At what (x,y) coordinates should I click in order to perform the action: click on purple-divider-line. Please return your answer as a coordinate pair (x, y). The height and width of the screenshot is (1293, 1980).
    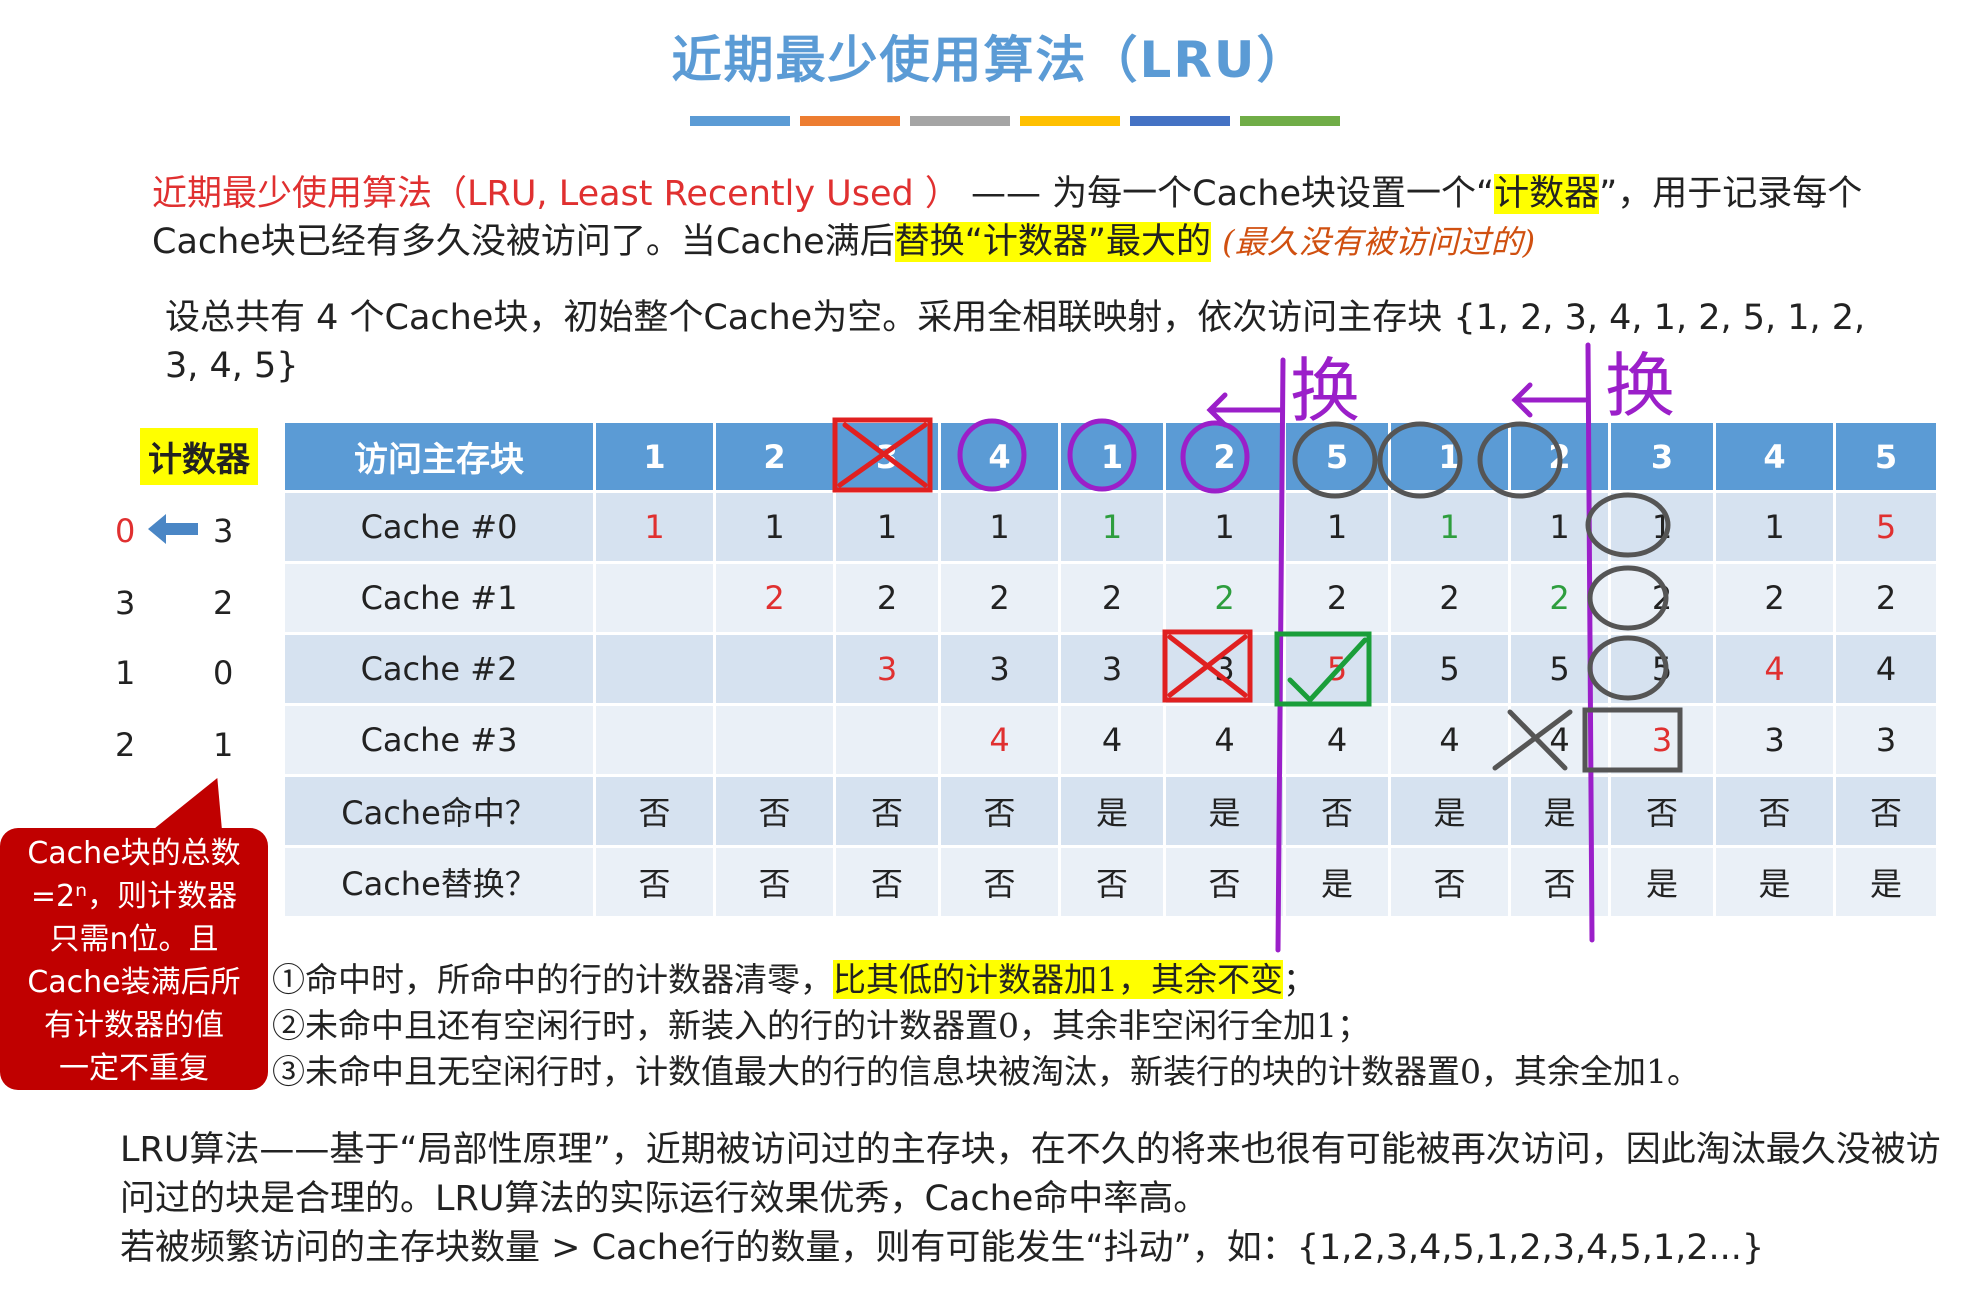
    Looking at the image, I should click on (1590, 642).